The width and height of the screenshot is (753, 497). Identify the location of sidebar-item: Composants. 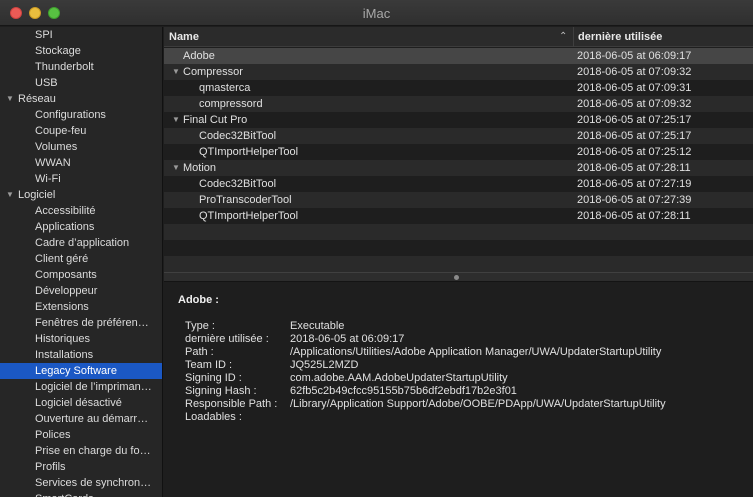
(81, 275).